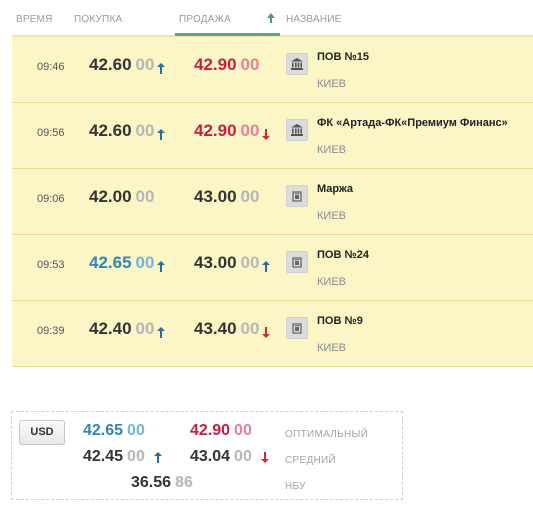 The width and height of the screenshot is (533, 506). I want to click on average-sell-value: 43.04, so click(210, 456).